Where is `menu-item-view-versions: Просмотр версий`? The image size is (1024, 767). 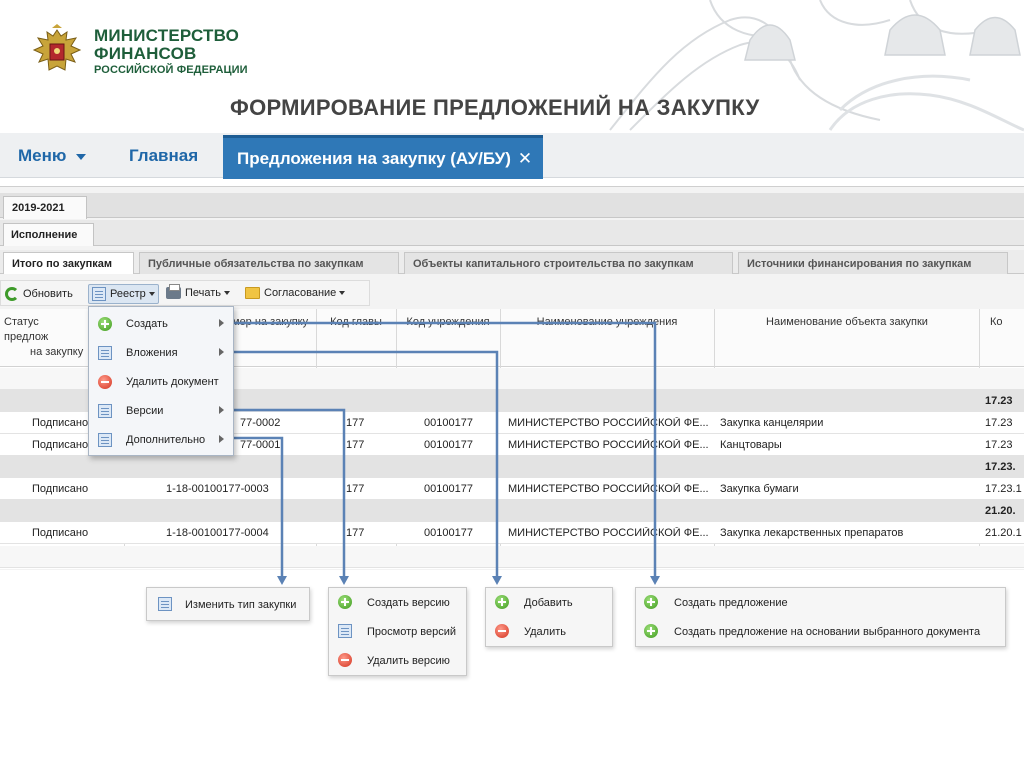
menu-item-view-versions: Просмотр версий is located at coordinates (397, 632).